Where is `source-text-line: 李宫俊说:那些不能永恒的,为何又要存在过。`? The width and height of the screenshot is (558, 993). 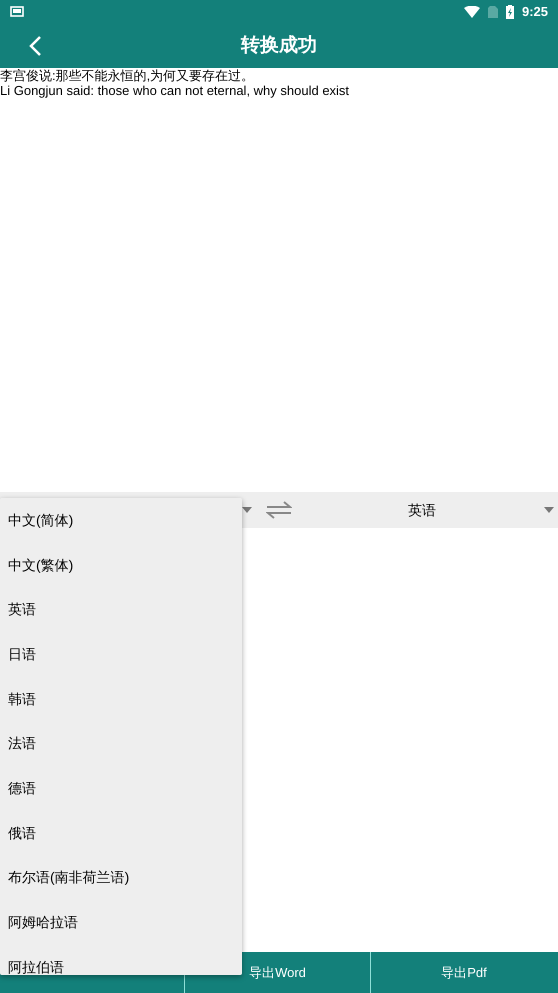
source-text-line: 李宫俊说:那些不能永恒的,为何又要存在过。 is located at coordinates (128, 75).